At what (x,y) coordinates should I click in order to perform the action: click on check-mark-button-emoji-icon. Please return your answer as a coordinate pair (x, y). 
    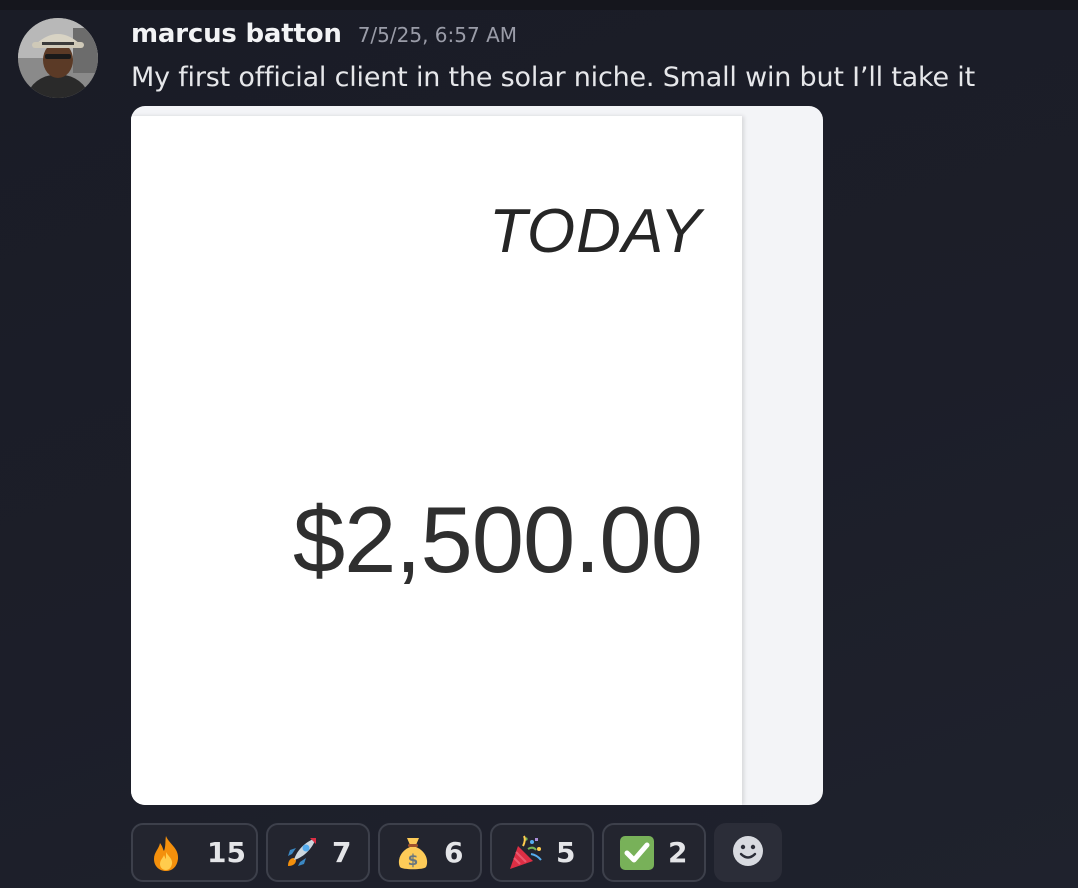
    Looking at the image, I should click on (637, 853).